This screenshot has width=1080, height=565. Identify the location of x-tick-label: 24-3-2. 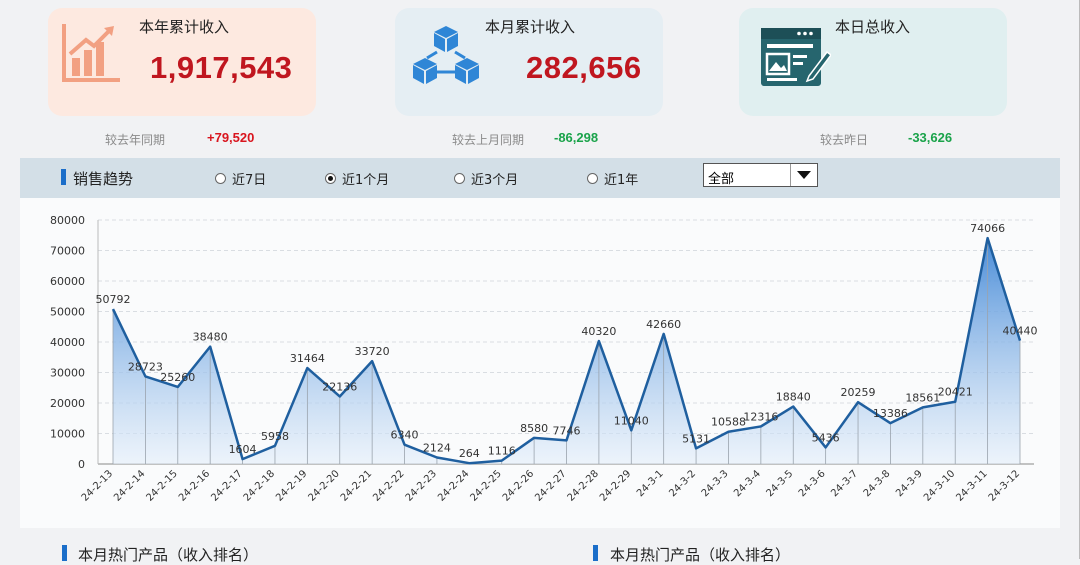
(682, 483).